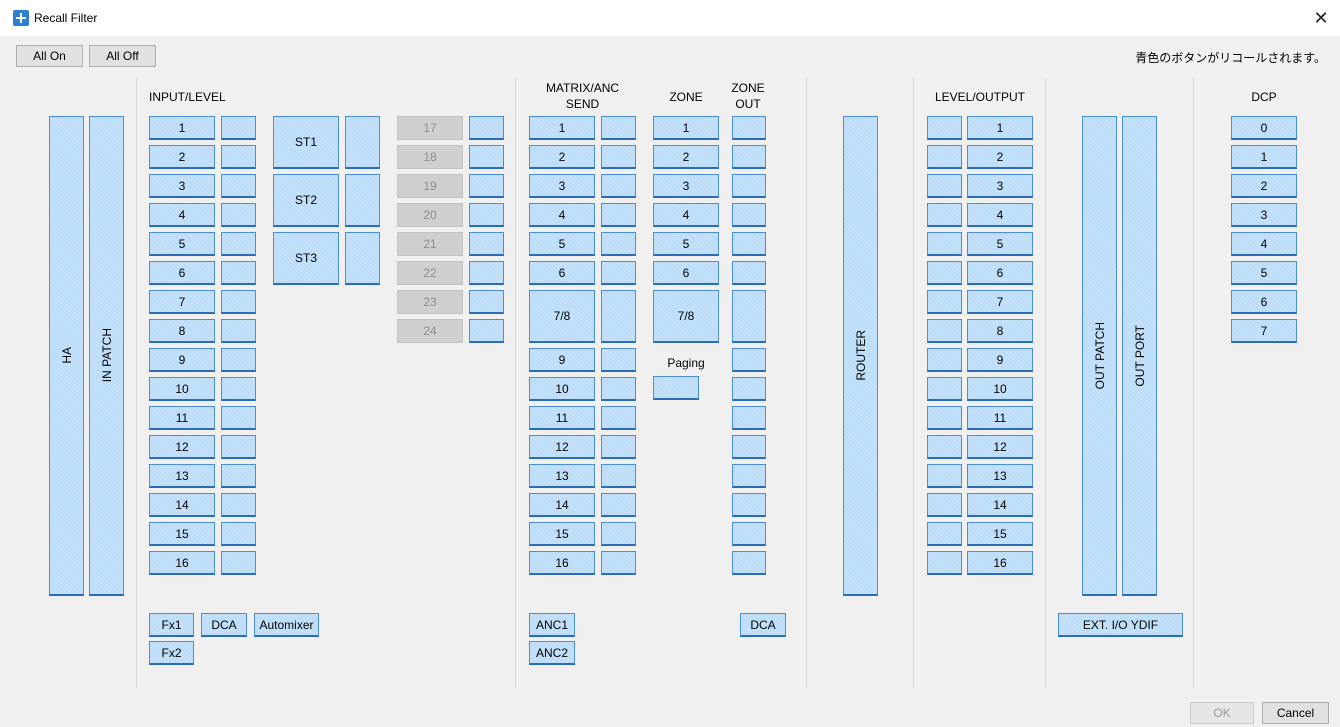 The image size is (1340, 727). I want to click on output-channel-button: 1, so click(1000, 128).